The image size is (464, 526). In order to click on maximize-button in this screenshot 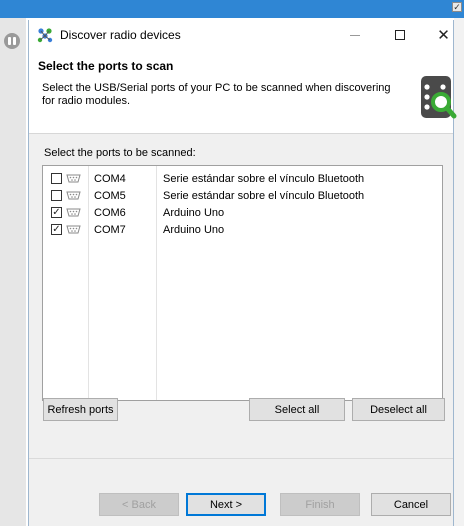, I will do `click(399, 35)`.